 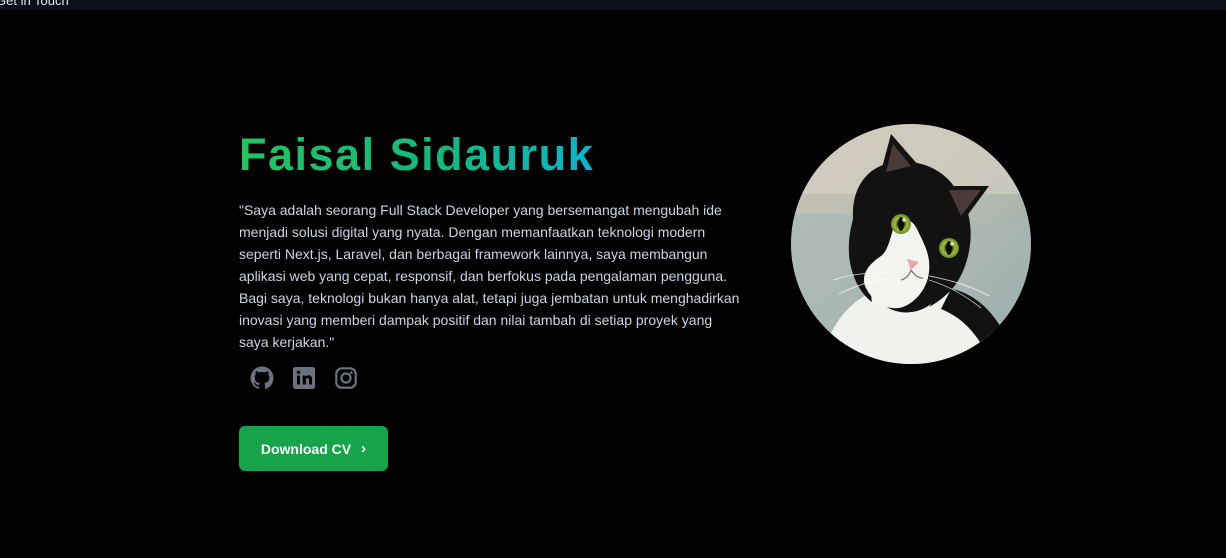 I want to click on github-icon, so click(x=262, y=377).